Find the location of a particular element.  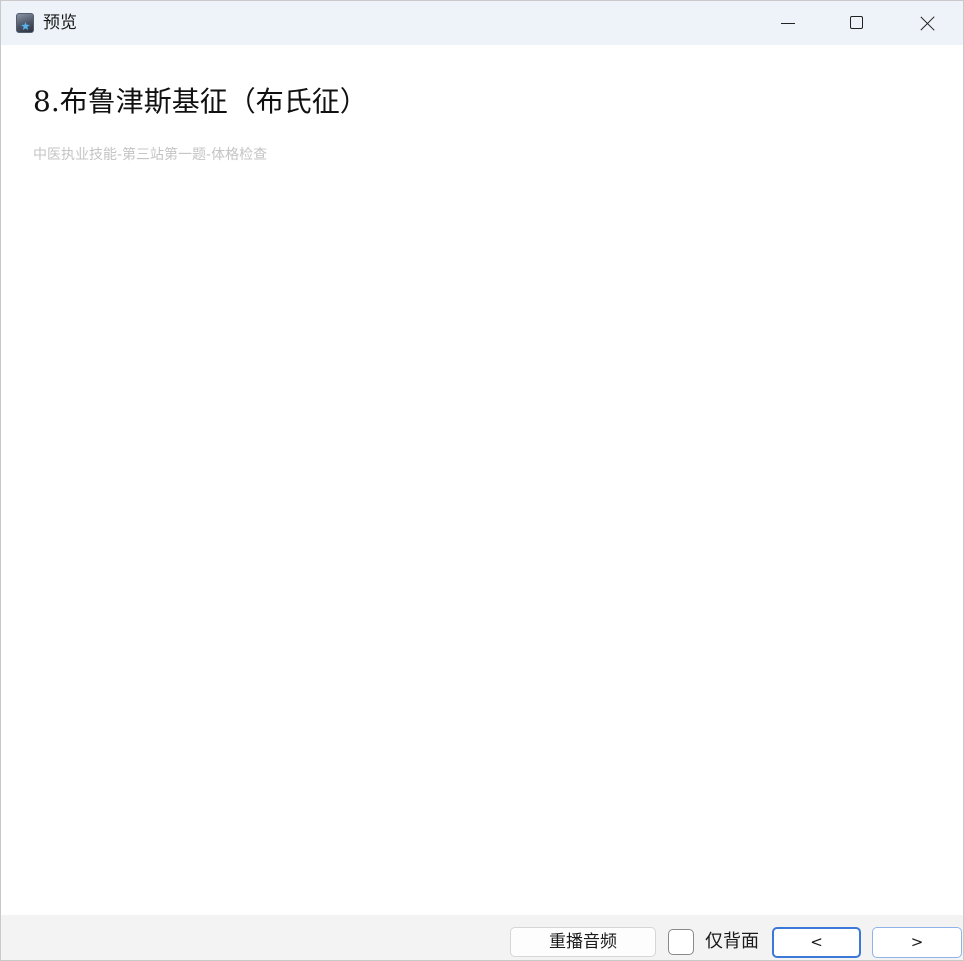

close-icon is located at coordinates (927, 23).